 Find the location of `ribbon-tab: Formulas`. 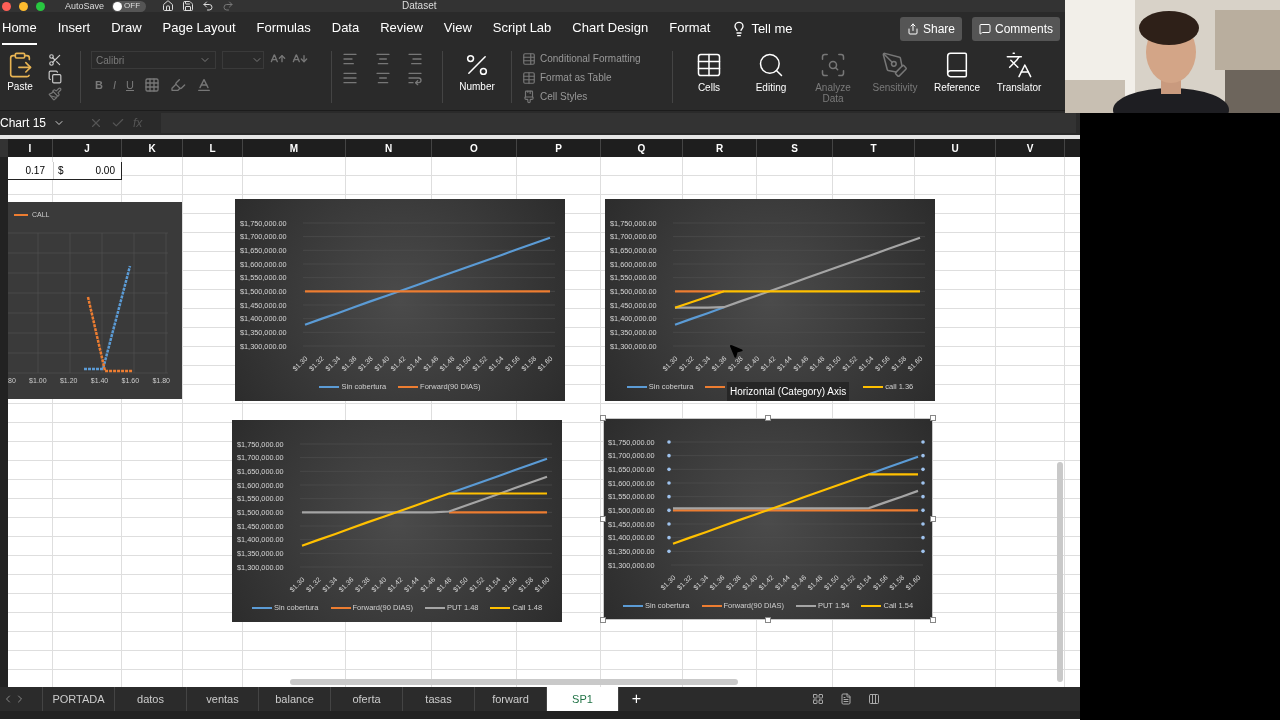

ribbon-tab: Formulas is located at coordinates (283, 28).